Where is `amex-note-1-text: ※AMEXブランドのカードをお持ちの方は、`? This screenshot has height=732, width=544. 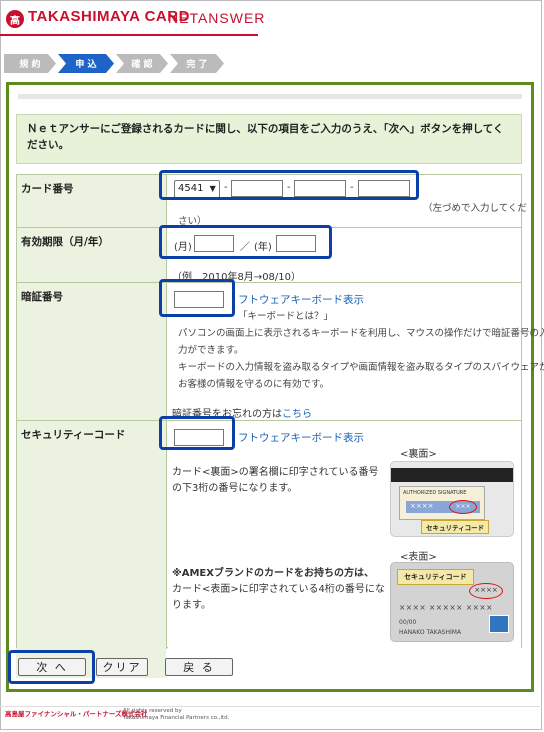
amex-note-1-text: ※AMEXブランドのカードをお持ちの方は、 is located at coordinates (273, 573).